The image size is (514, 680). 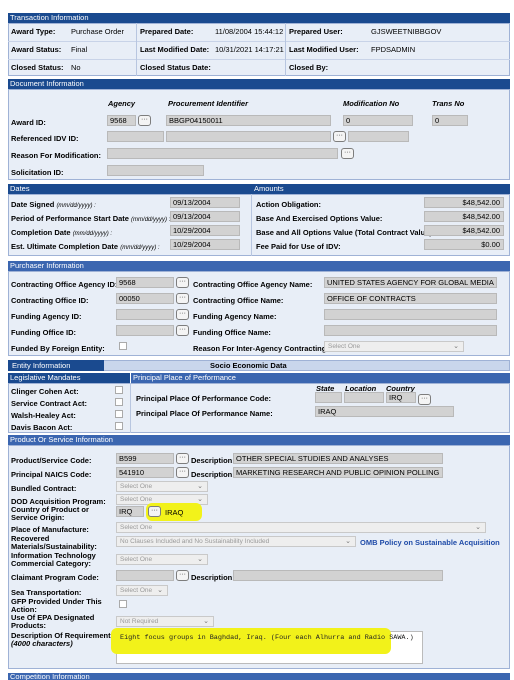 I want to click on award-agency-field: 9568, so click(x=121, y=120).